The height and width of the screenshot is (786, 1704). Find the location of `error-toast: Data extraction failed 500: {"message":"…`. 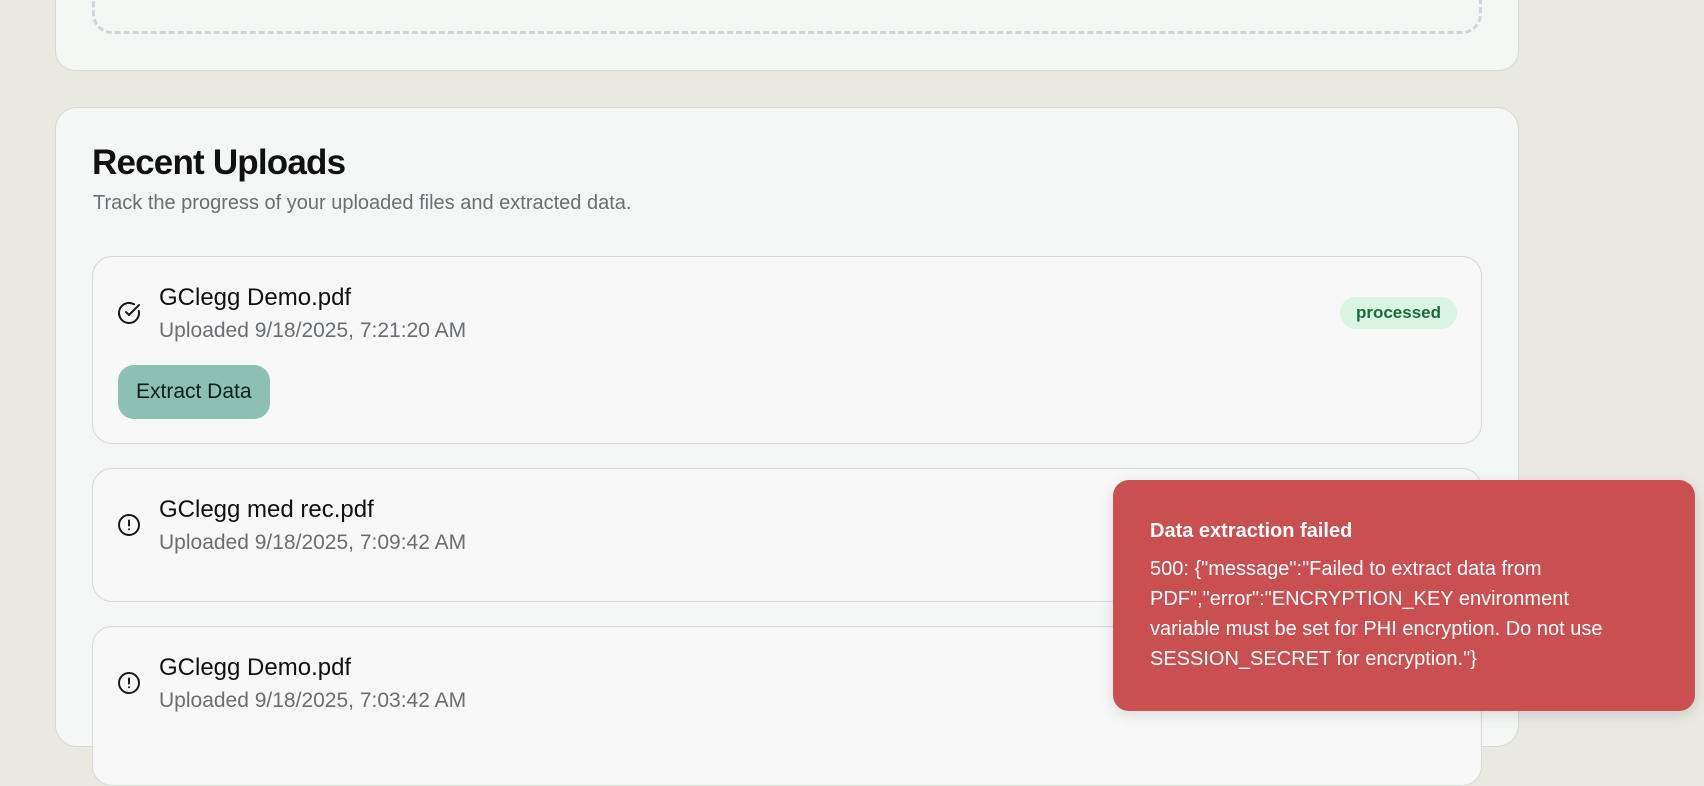

error-toast: Data extraction failed 500: {"message":"… is located at coordinates (1404, 595).